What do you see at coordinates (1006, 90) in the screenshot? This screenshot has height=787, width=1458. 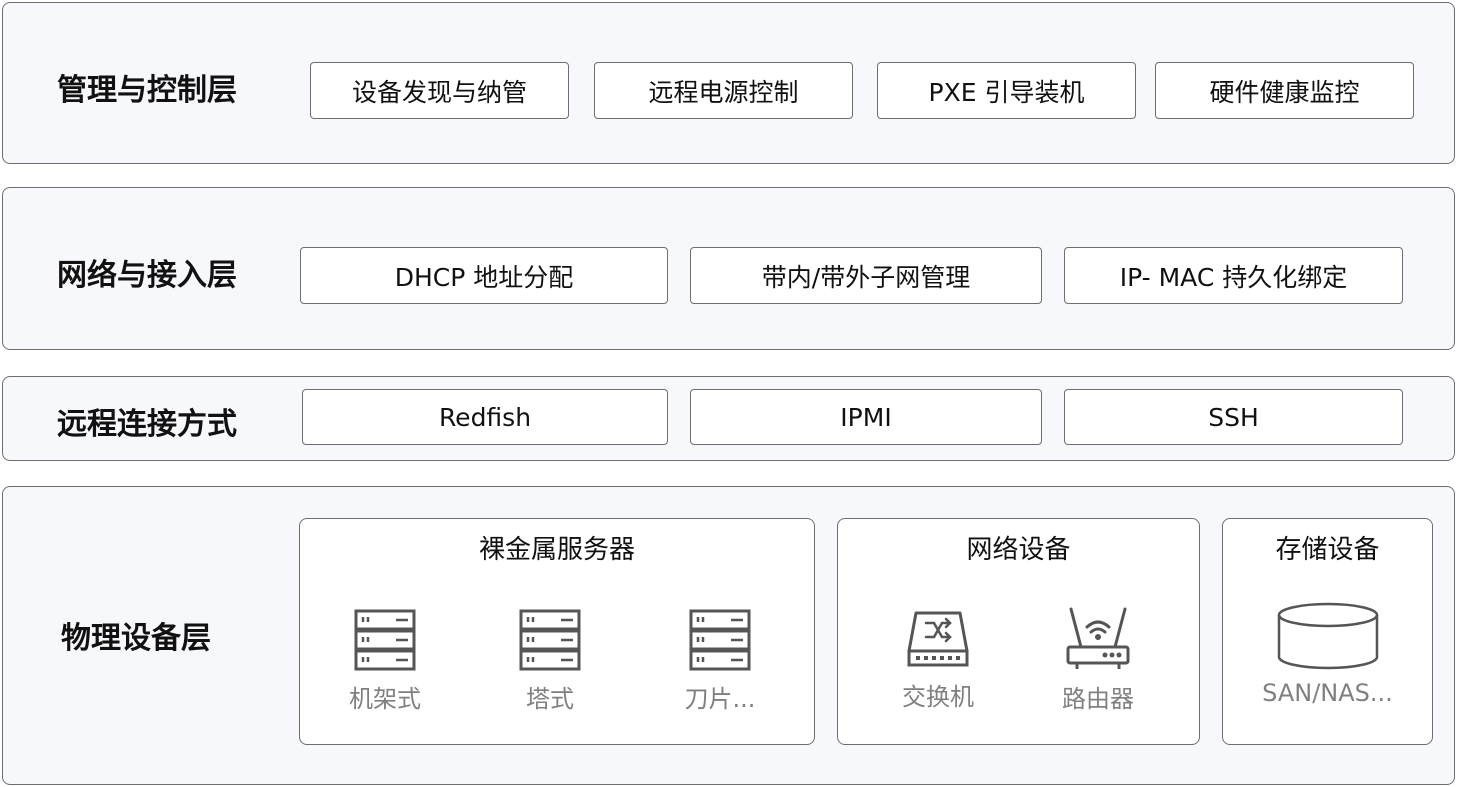 I see `pxe-boot-box: PXE 引导装机` at bounding box center [1006, 90].